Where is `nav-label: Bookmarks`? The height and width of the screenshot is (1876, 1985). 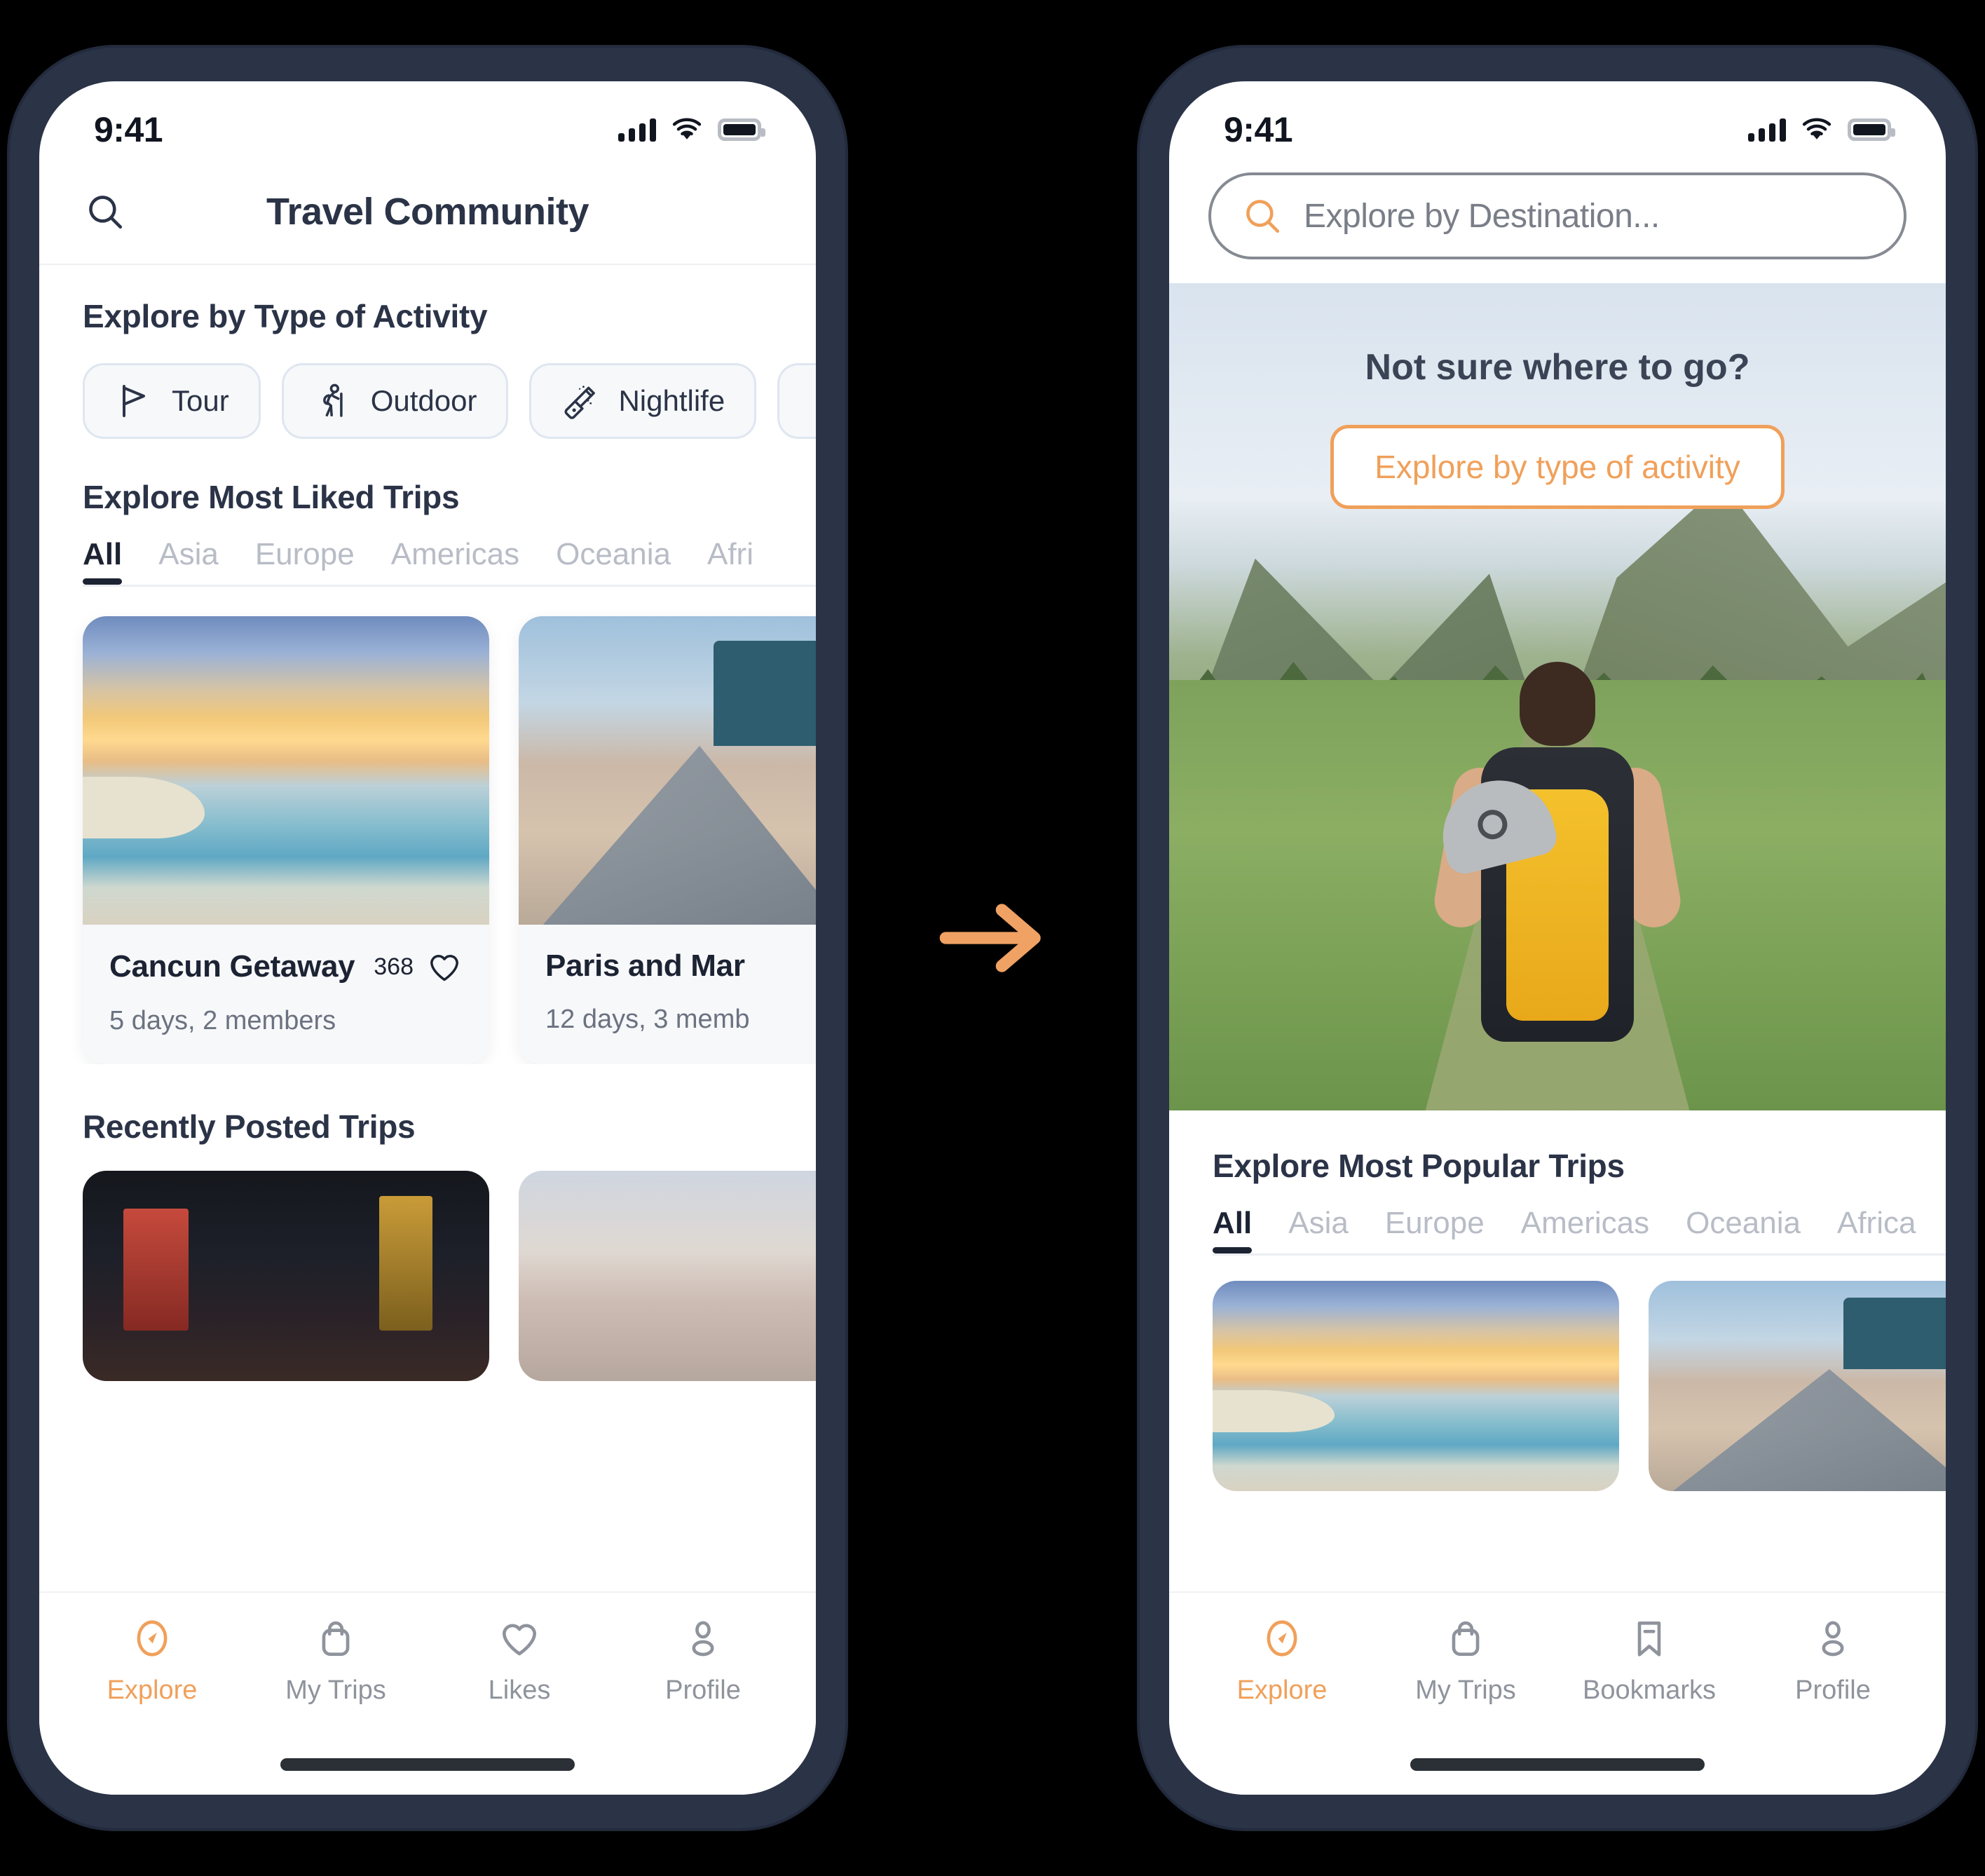 nav-label: Bookmarks is located at coordinates (1649, 1690).